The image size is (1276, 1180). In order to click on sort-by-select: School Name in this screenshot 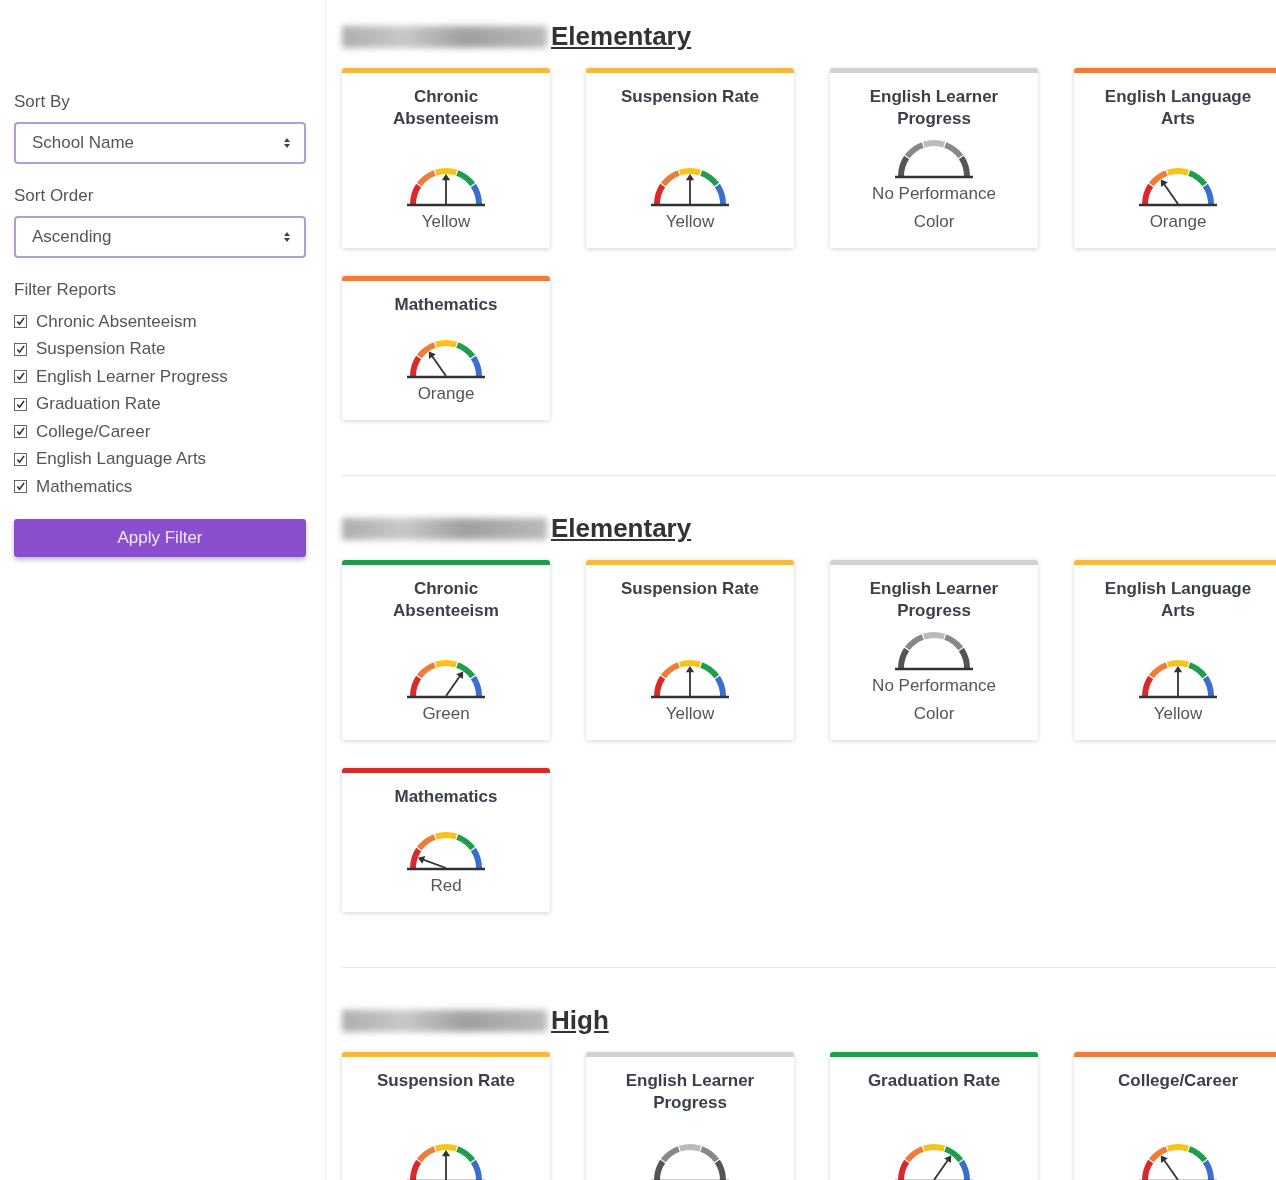, I will do `click(160, 143)`.